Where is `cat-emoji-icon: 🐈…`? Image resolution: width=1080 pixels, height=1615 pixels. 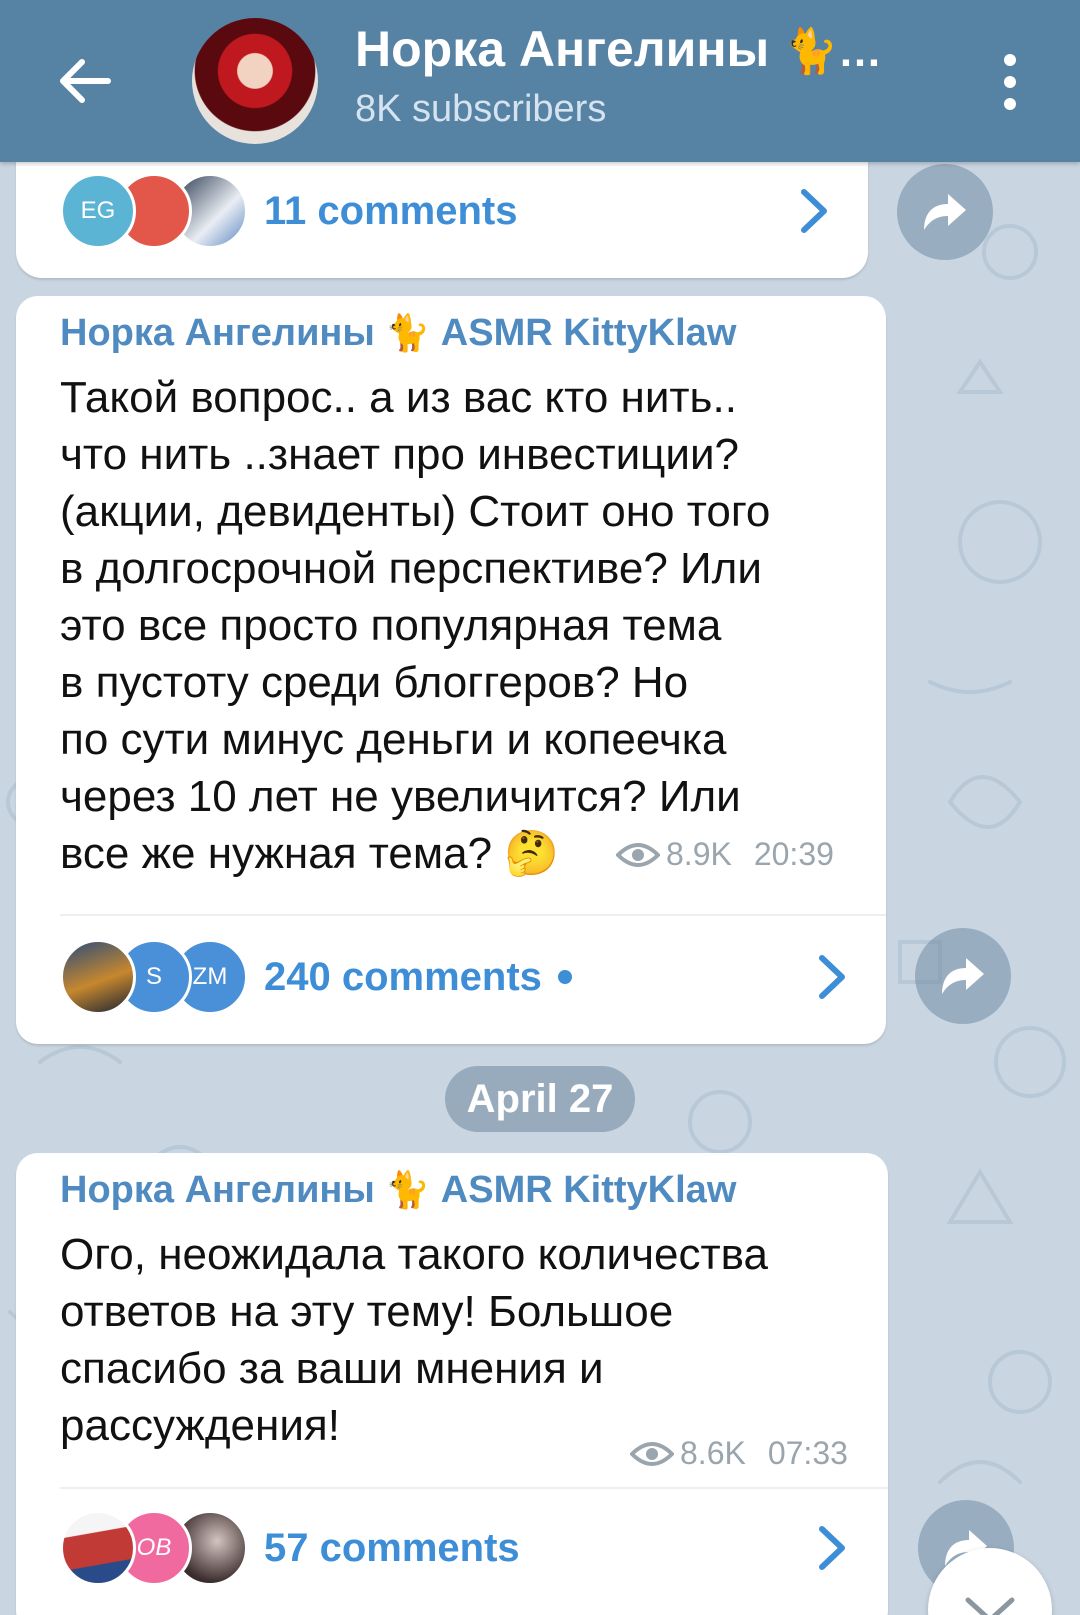
cat-emoji-icon: 🐈… is located at coordinates (832, 51).